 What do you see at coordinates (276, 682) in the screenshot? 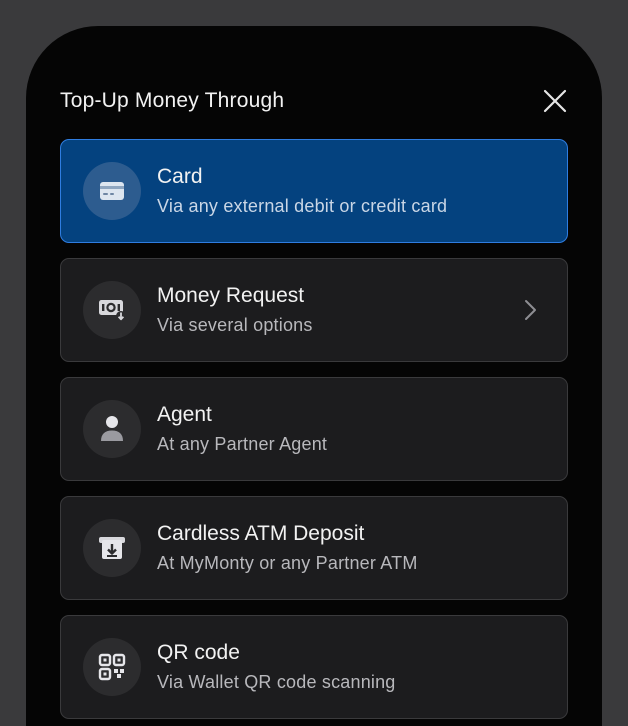
I see `option-subtitle: Via Wallet QR code scanning` at bounding box center [276, 682].